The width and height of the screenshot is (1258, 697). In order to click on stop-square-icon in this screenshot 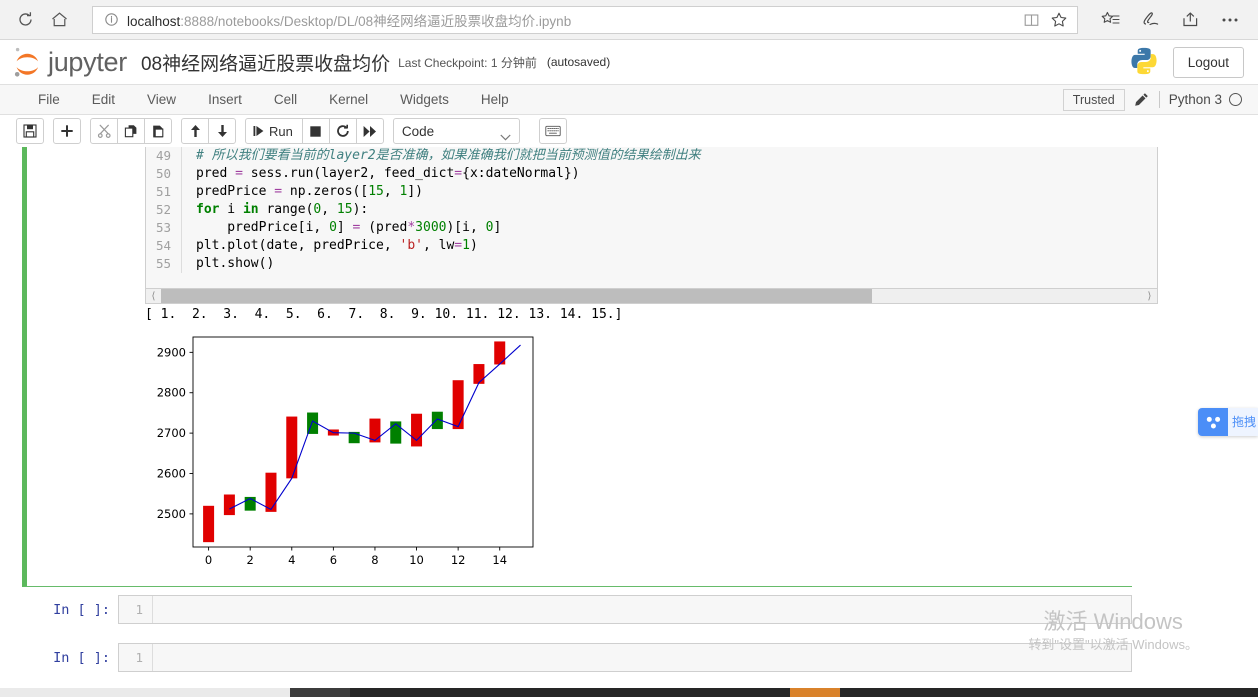, I will do `click(316, 131)`.